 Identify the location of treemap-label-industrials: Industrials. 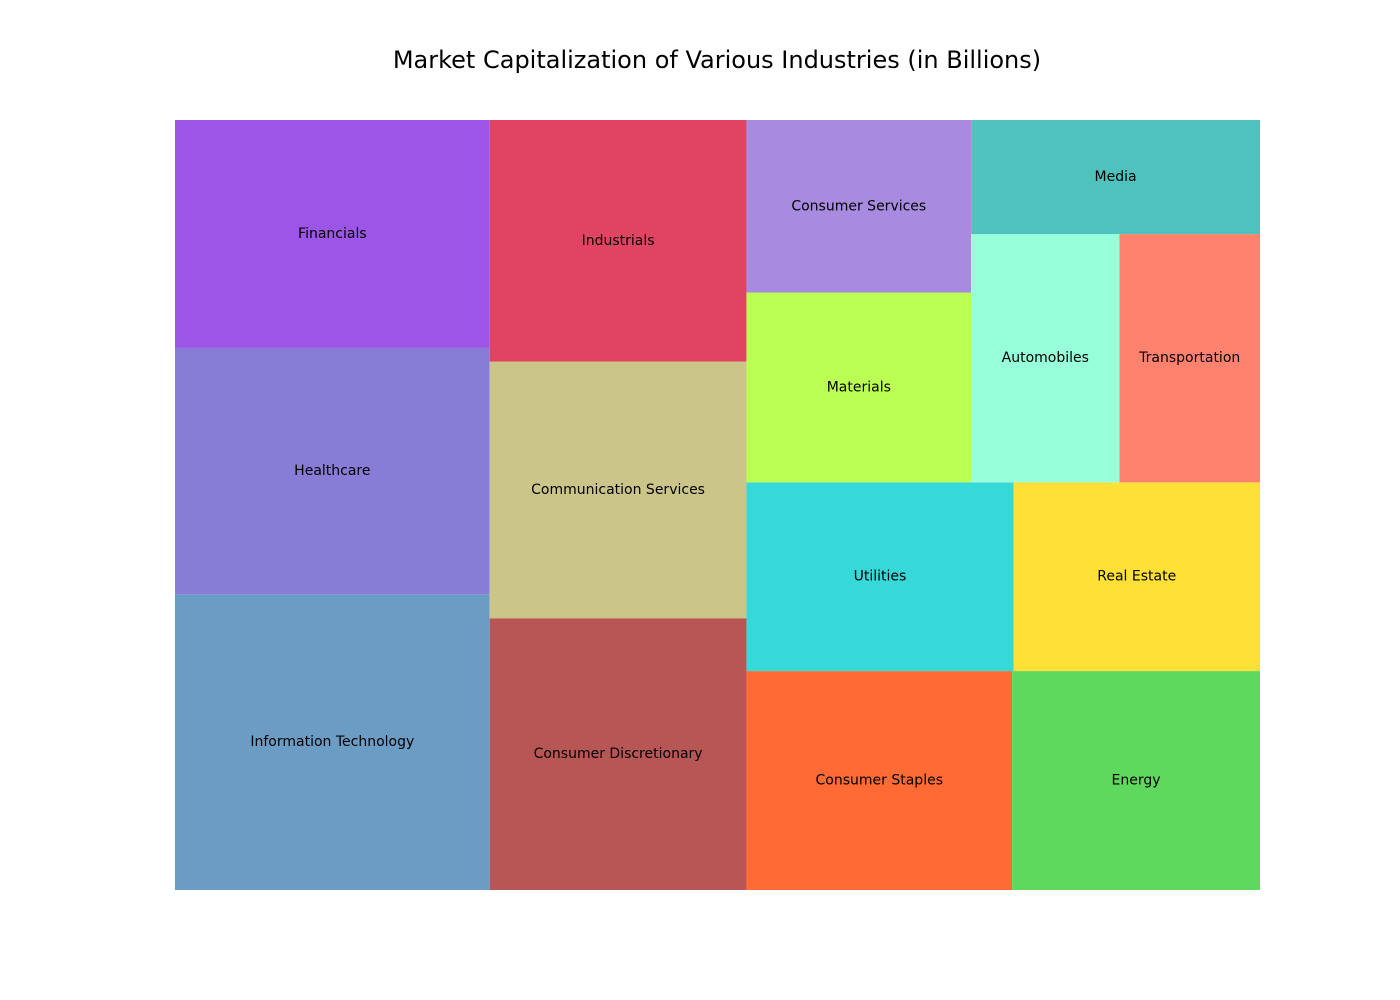
(618, 241).